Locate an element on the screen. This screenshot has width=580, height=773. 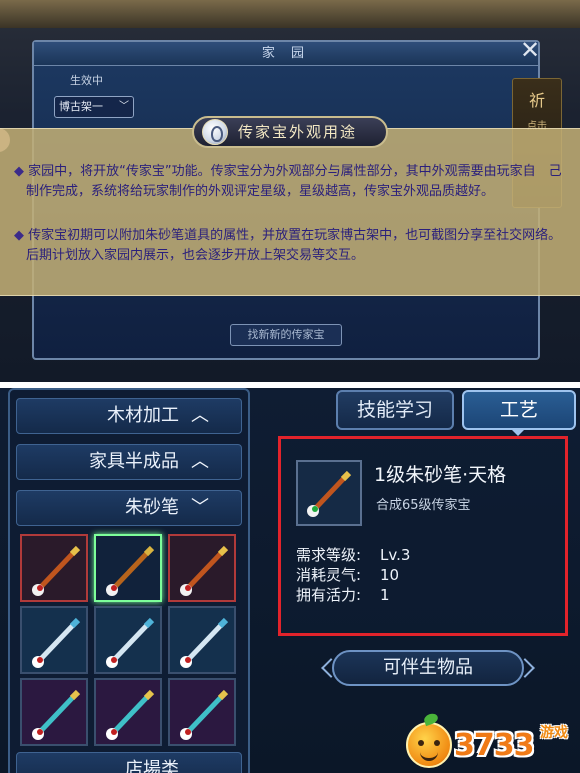
find-heirloom-button: 找新新的传家宝 is located at coordinates (286, 335).